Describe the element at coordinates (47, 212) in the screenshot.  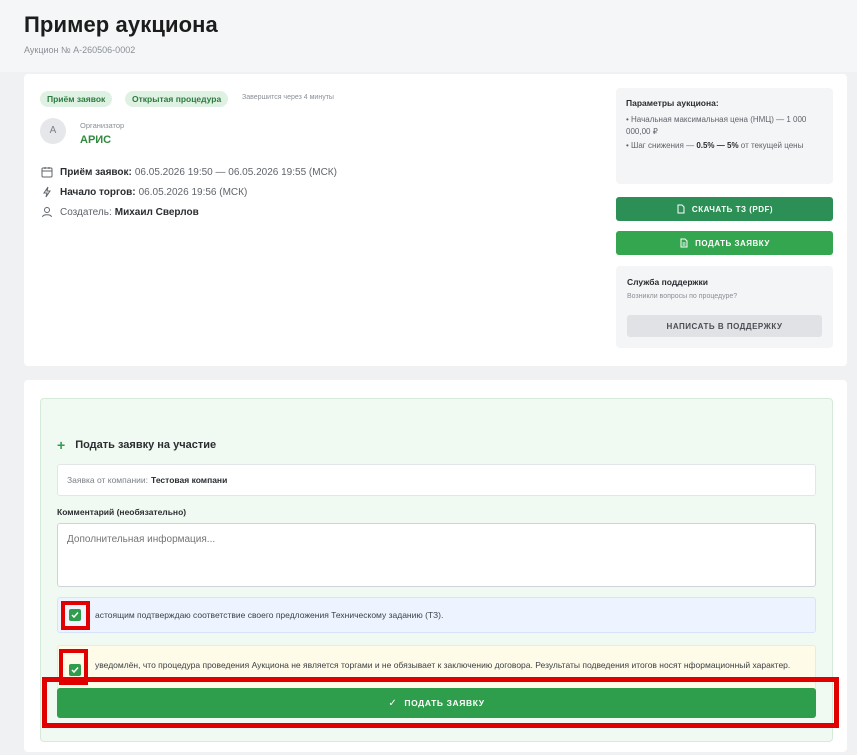
I see `user-icon` at that location.